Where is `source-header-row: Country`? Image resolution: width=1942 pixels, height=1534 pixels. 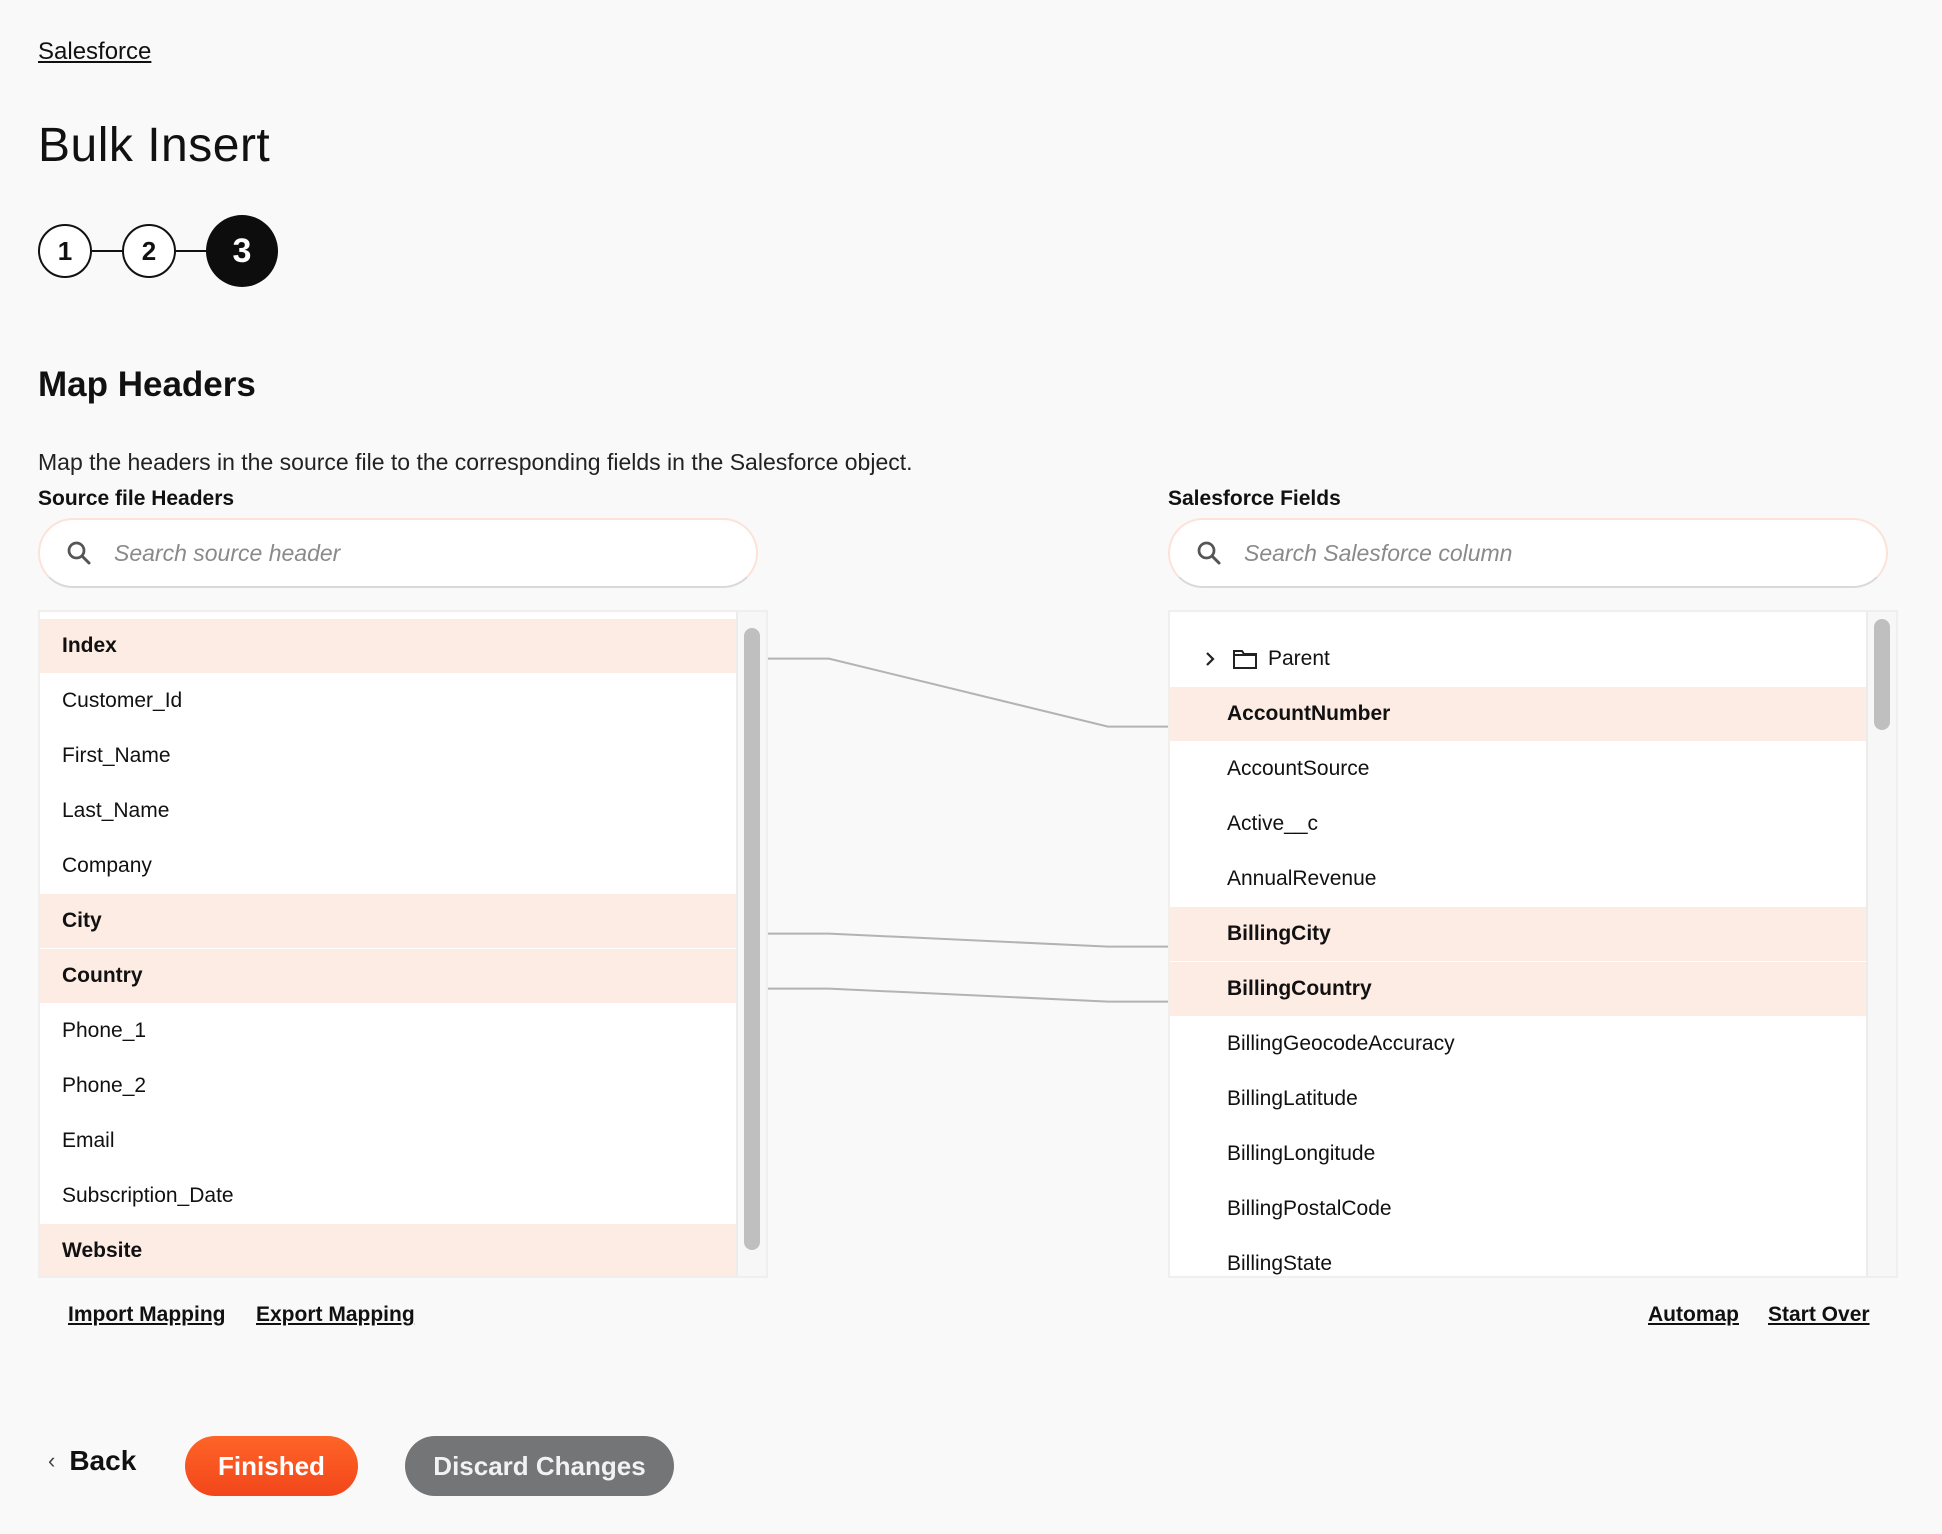
source-header-row: Country is located at coordinates (388, 976).